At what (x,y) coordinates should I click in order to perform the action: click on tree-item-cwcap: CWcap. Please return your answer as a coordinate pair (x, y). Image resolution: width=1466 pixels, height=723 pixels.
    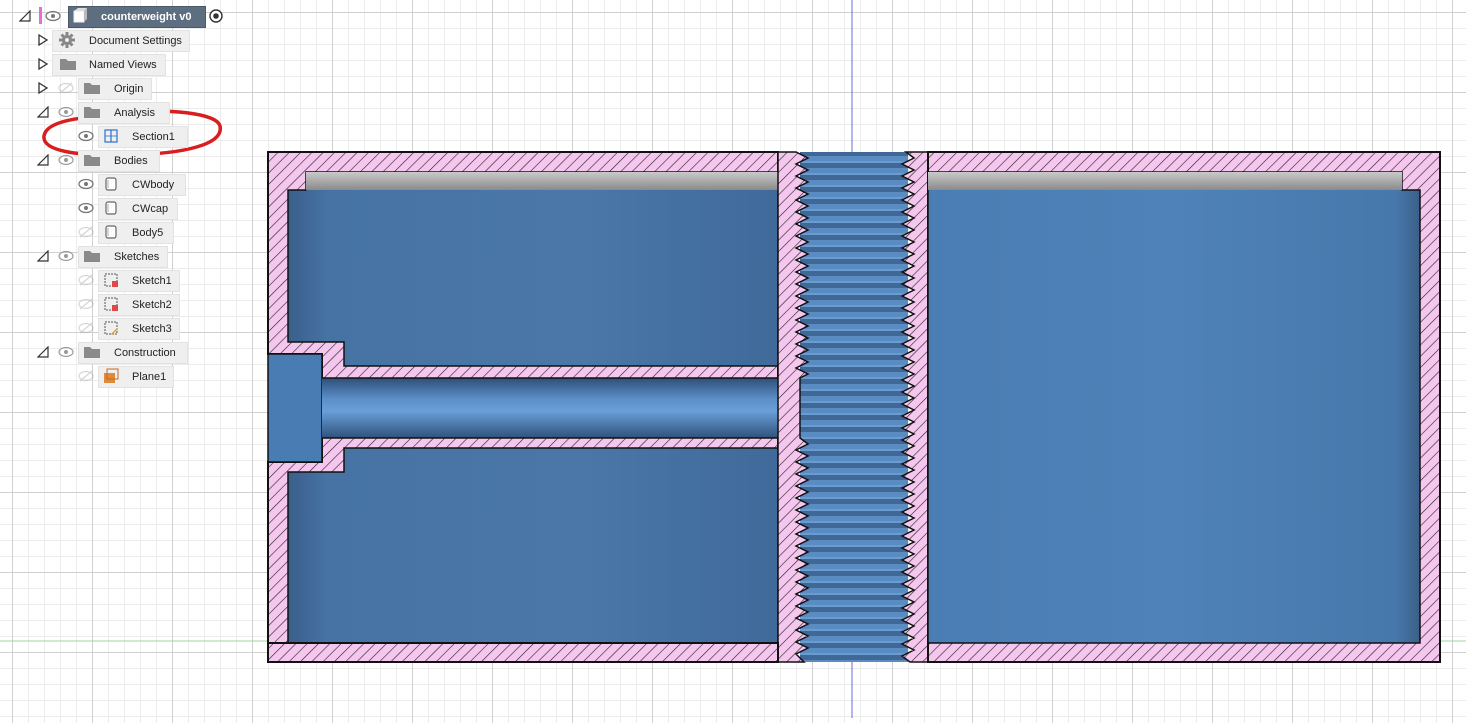
    Looking at the image, I should click on (138, 209).